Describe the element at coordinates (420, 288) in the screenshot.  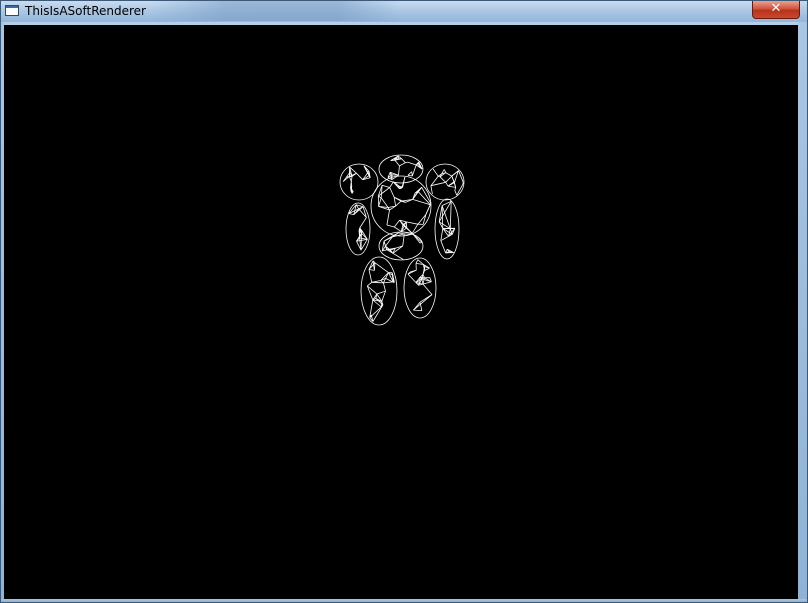
I see `robot-right-leg` at that location.